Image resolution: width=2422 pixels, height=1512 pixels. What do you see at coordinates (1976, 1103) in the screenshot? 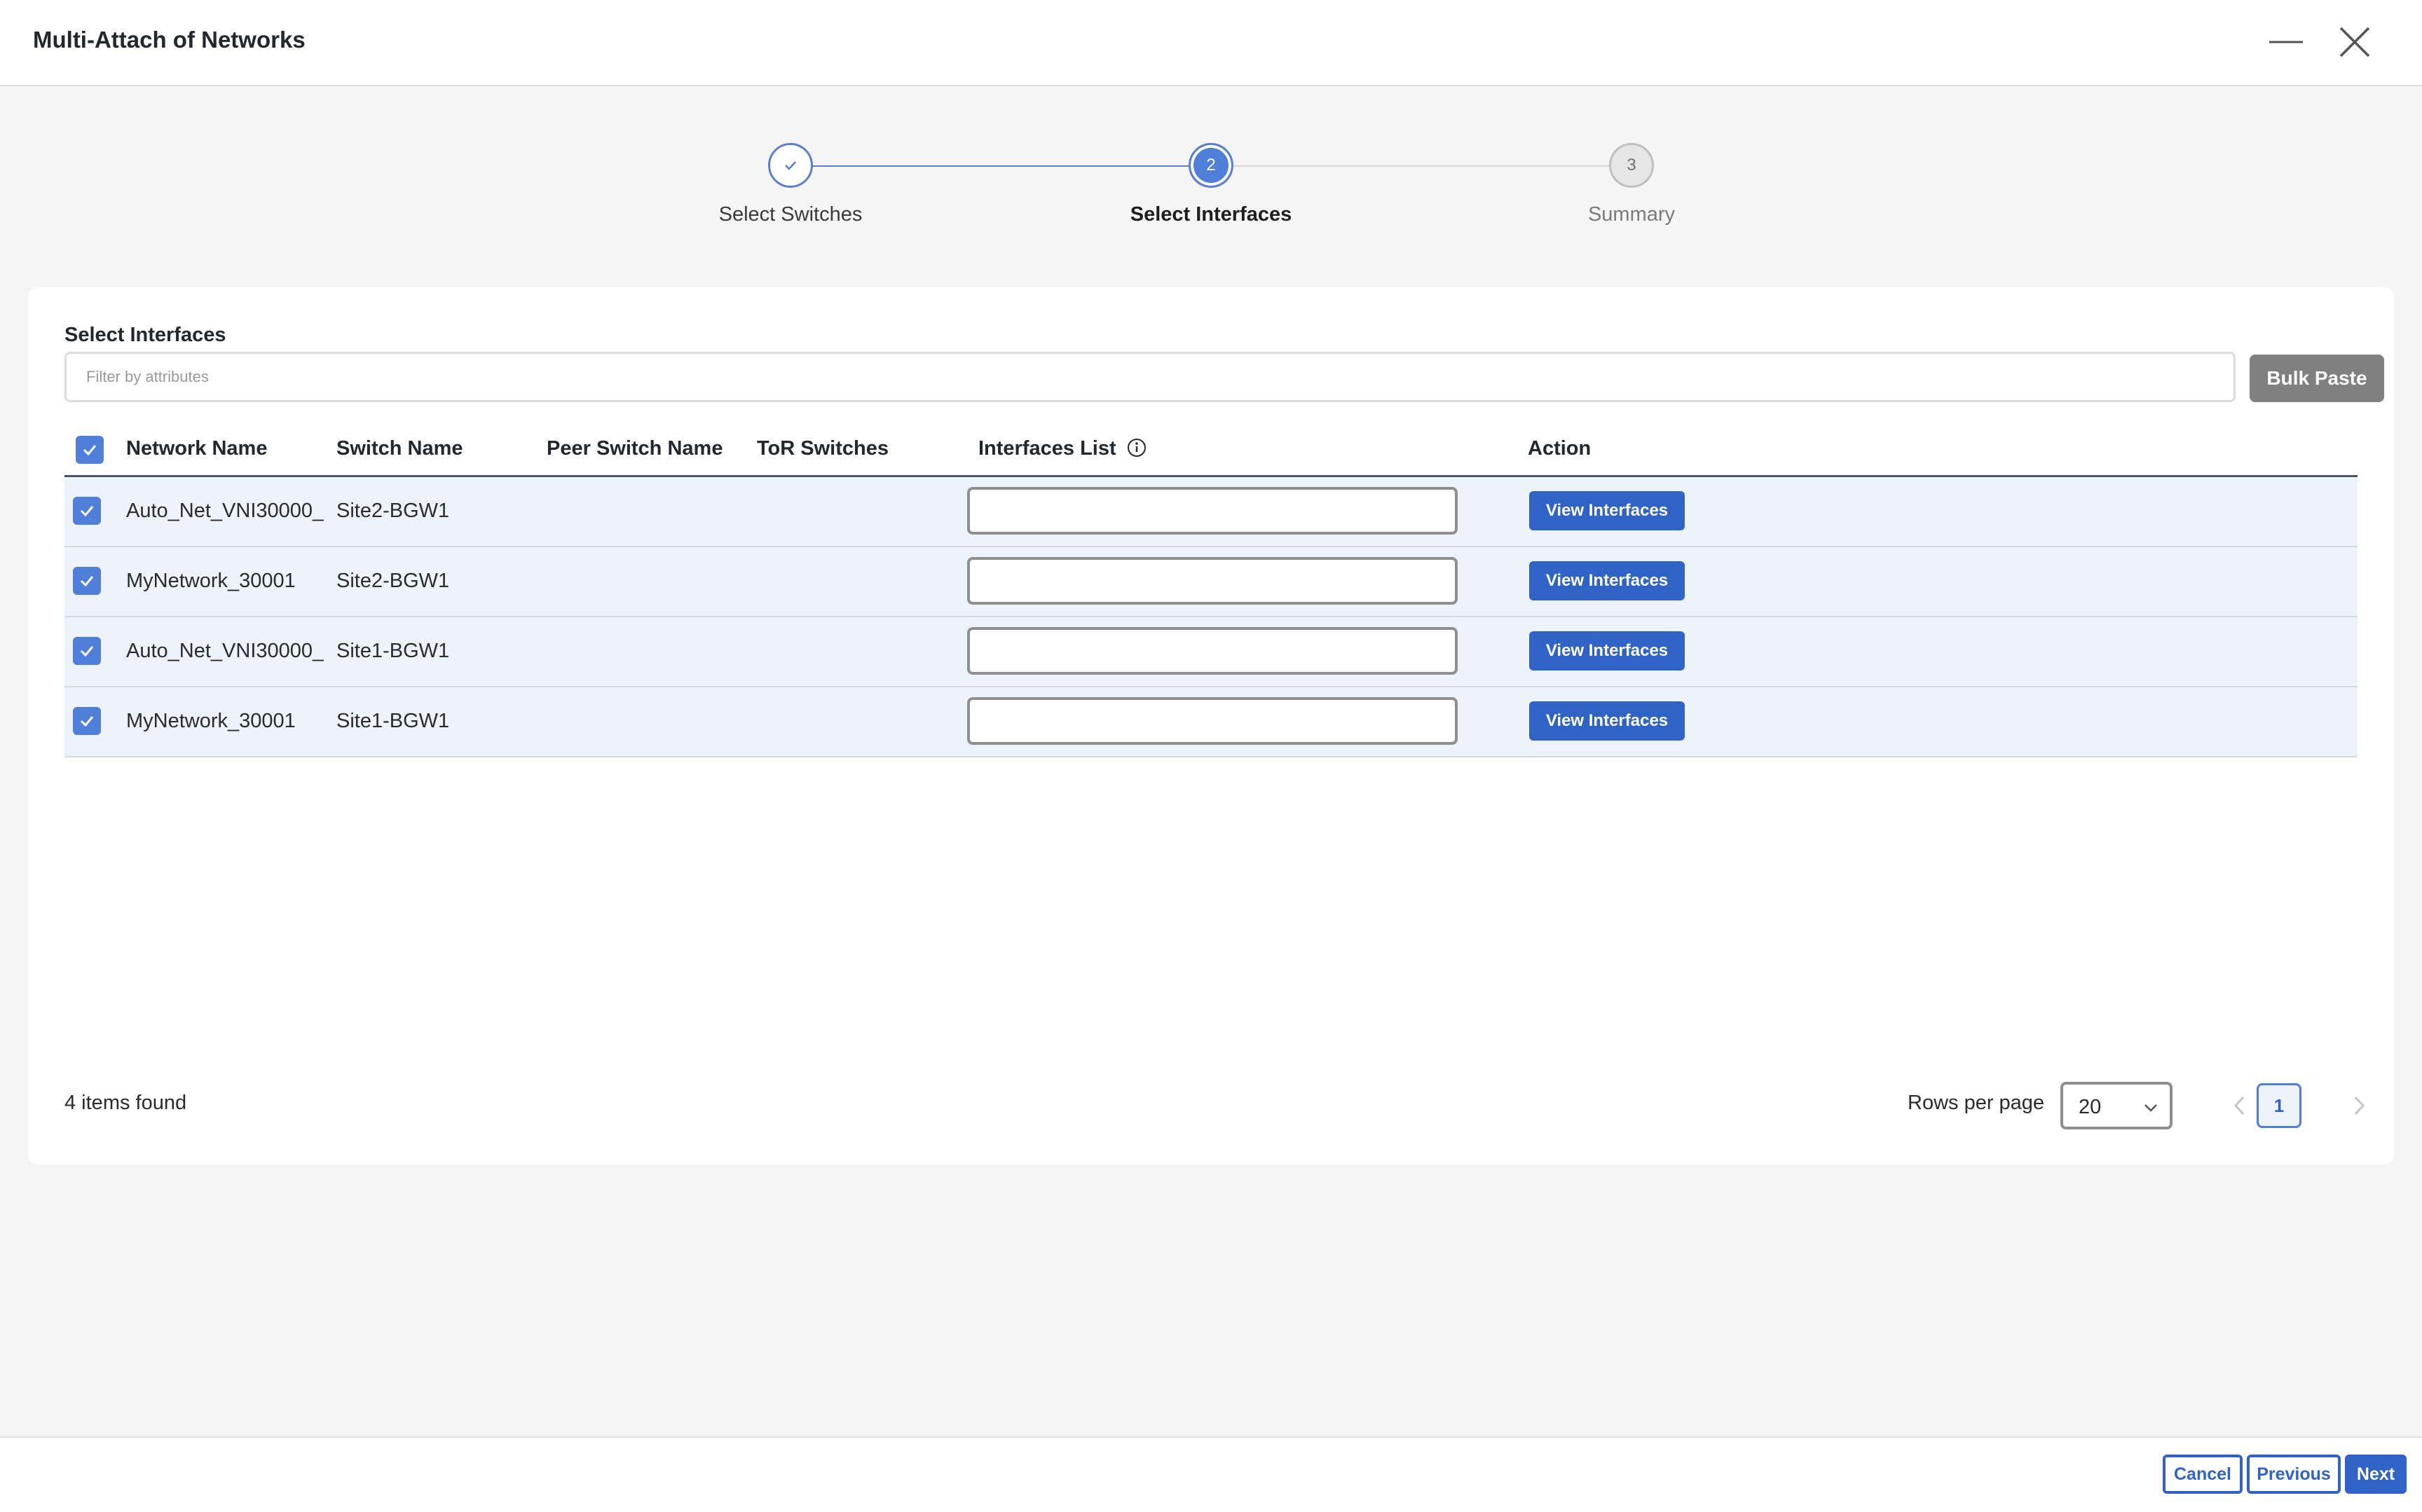
I see `rows-per-page-label: Rows per page` at bounding box center [1976, 1103].